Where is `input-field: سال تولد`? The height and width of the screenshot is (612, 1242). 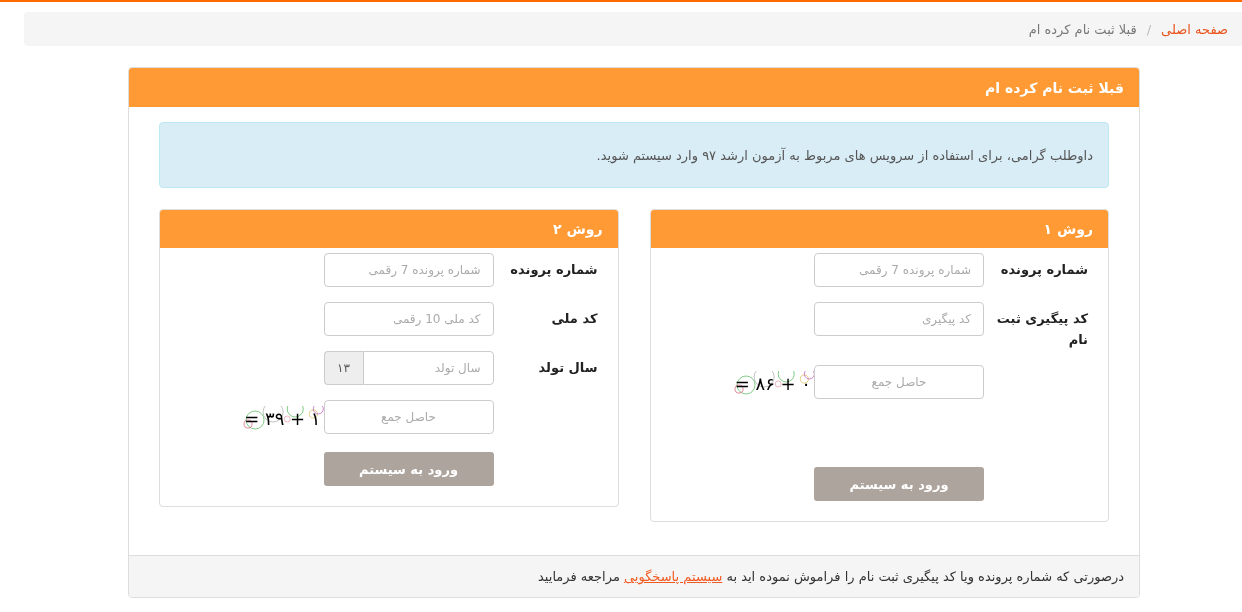 input-field: سال تولد is located at coordinates (428, 368).